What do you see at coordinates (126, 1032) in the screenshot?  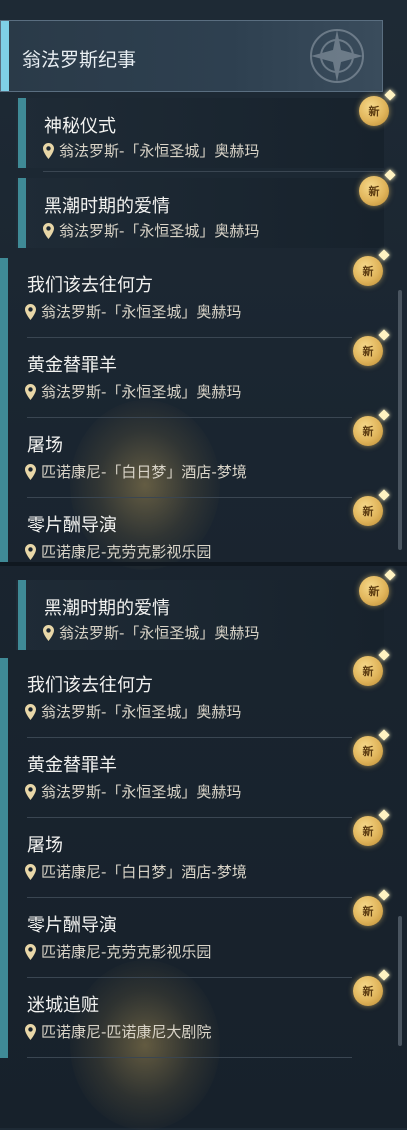 I see `location-text: 匹诺康尼-匹诺康尼大剧院` at bounding box center [126, 1032].